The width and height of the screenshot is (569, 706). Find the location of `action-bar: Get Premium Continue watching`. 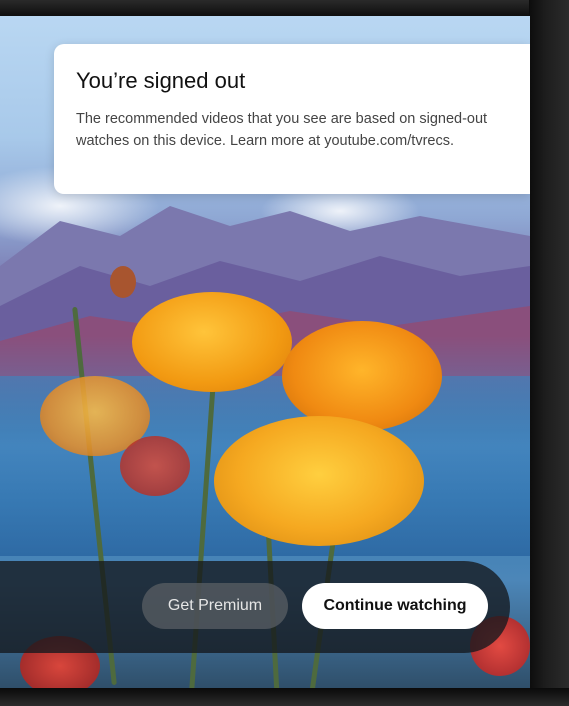

action-bar: Get Premium Continue watching is located at coordinates (255, 607).